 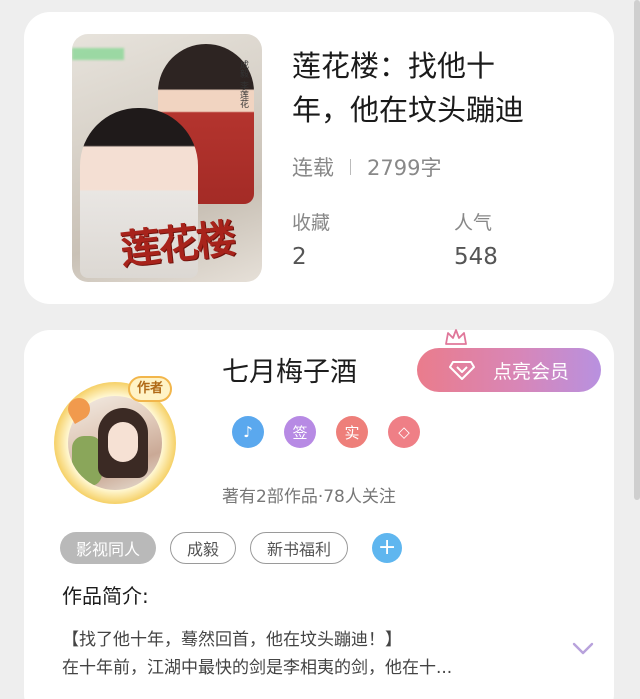 What do you see at coordinates (98, 54) in the screenshot?
I see `cover-label-blur` at bounding box center [98, 54].